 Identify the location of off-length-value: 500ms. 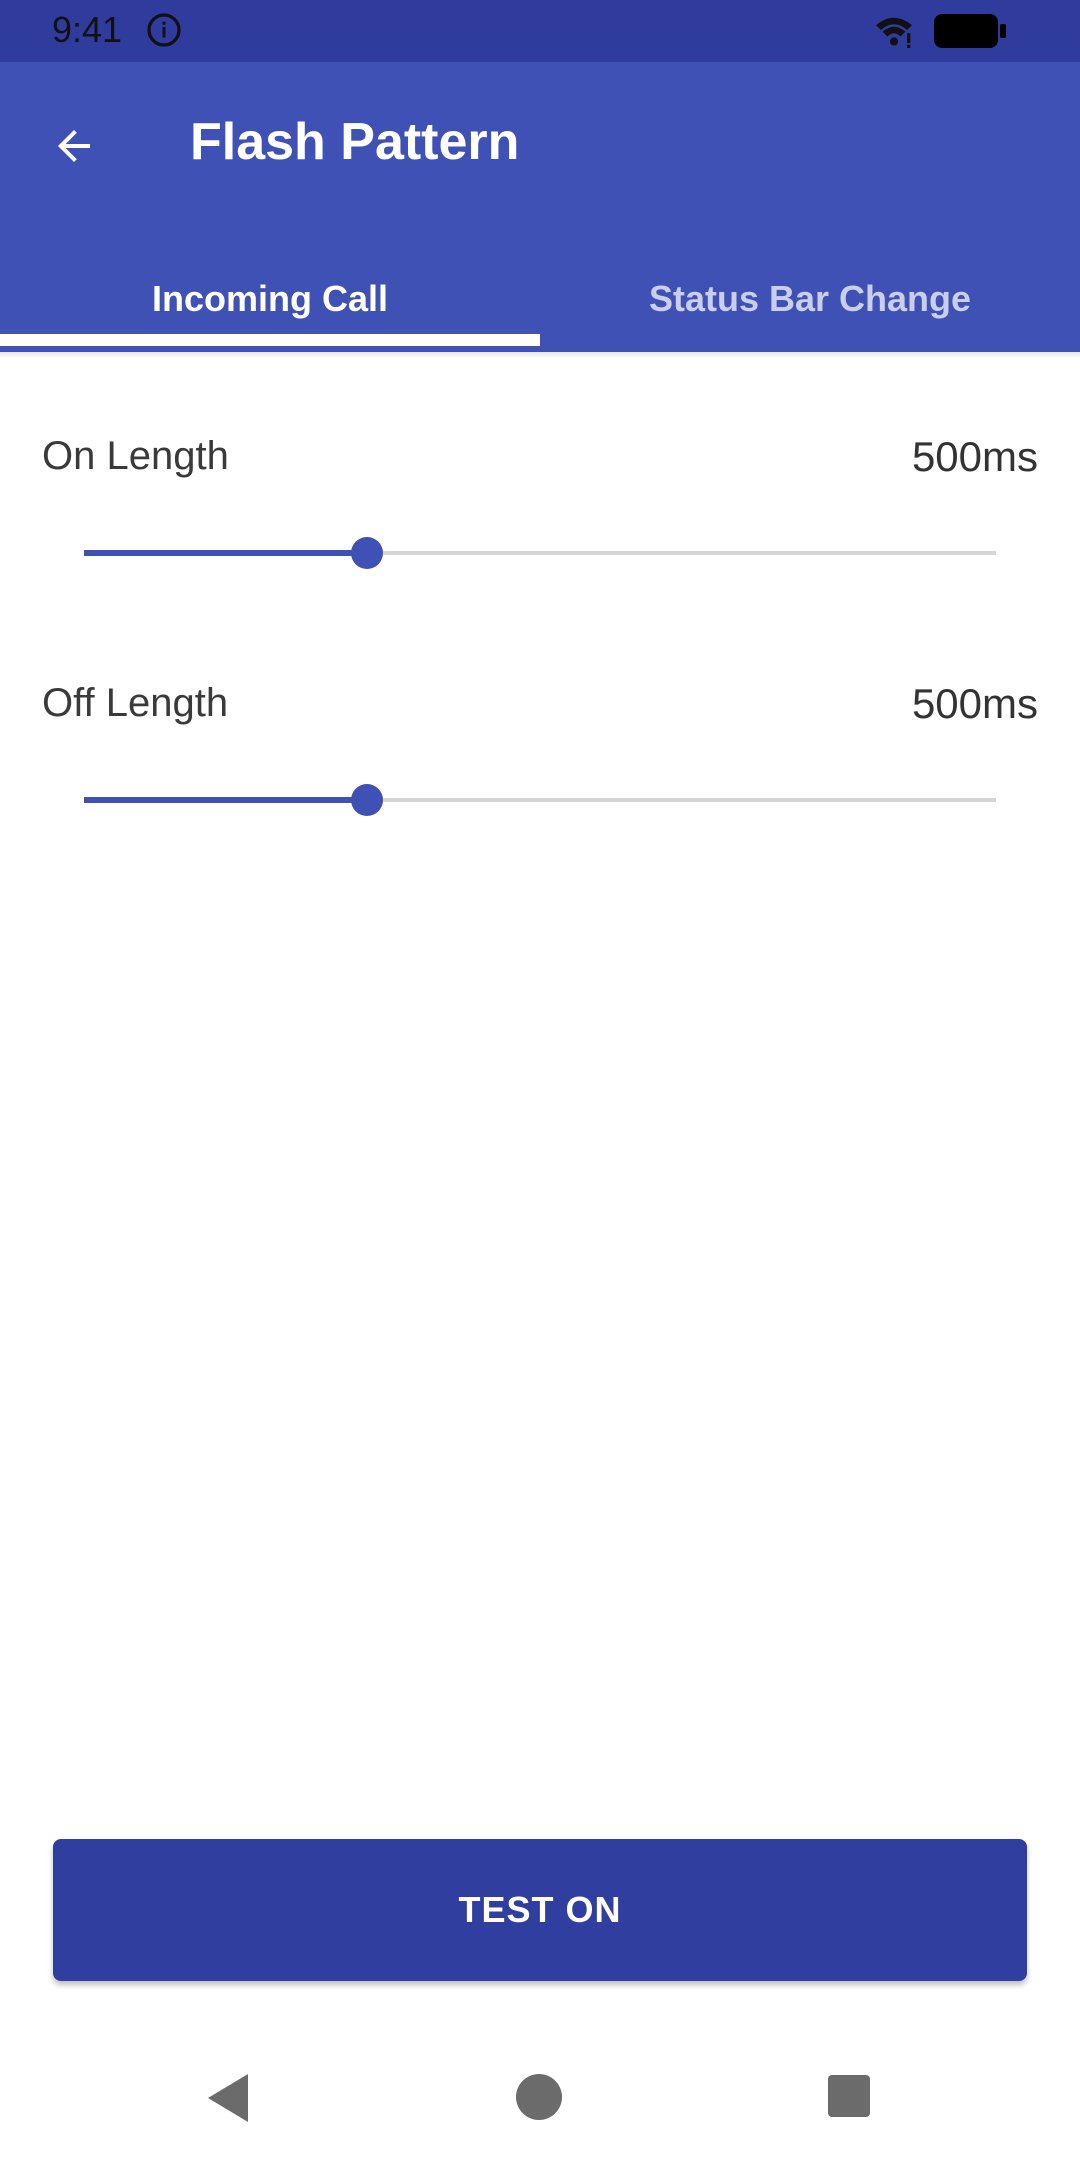
(974, 703).